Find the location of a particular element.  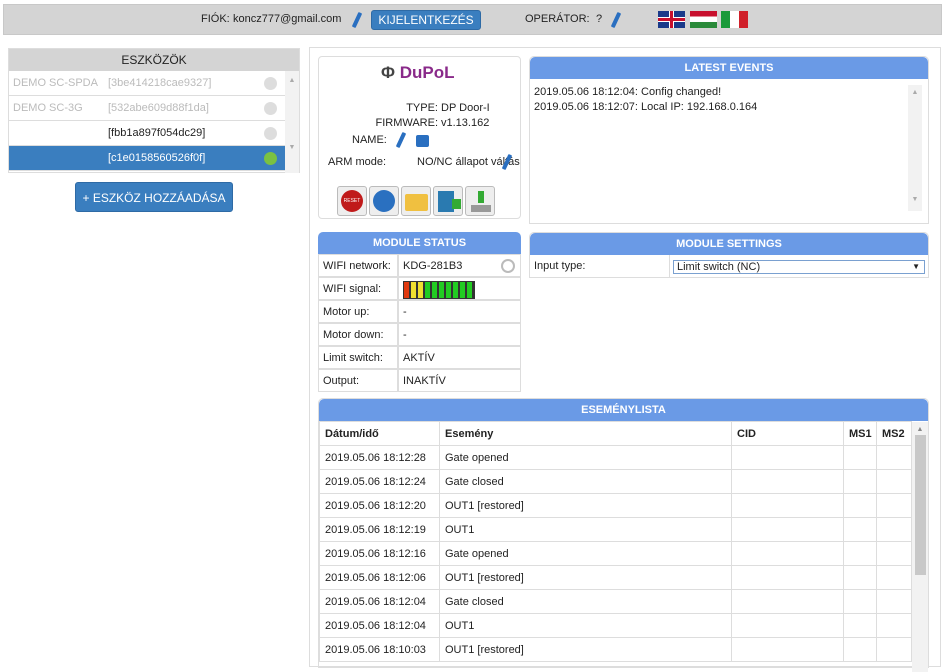

status-row: Output: INAKTÍV is located at coordinates (419, 380).